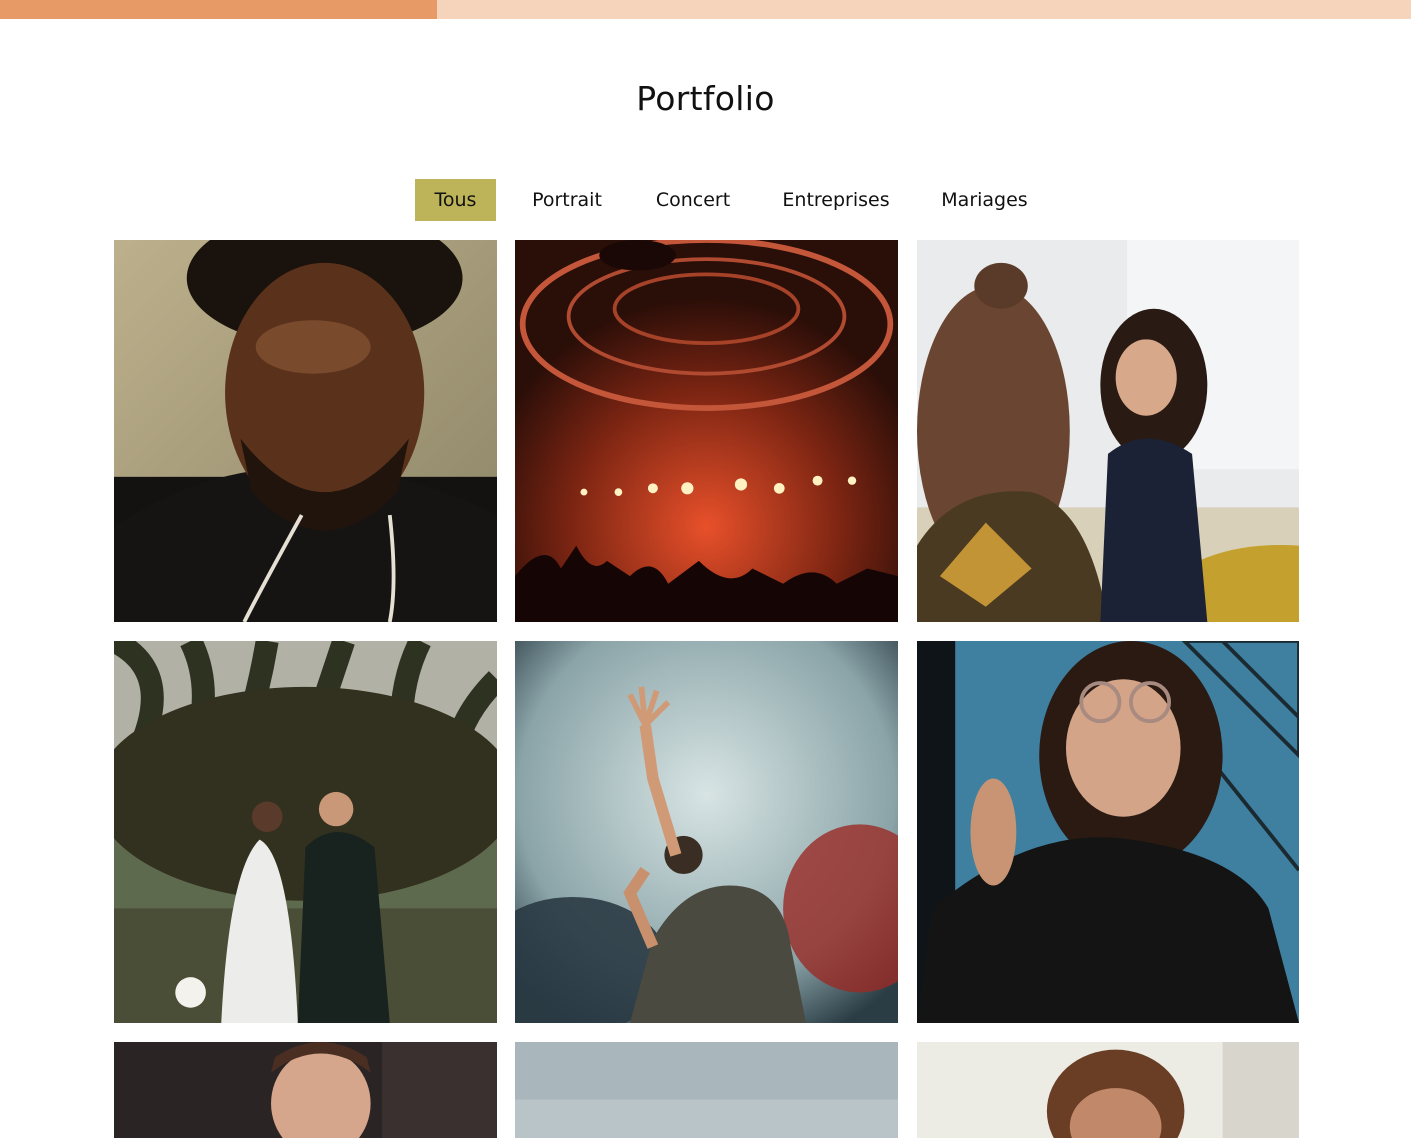 This screenshot has width=1411, height=1138. I want to click on filter-portrait: Portrait, so click(567, 200).